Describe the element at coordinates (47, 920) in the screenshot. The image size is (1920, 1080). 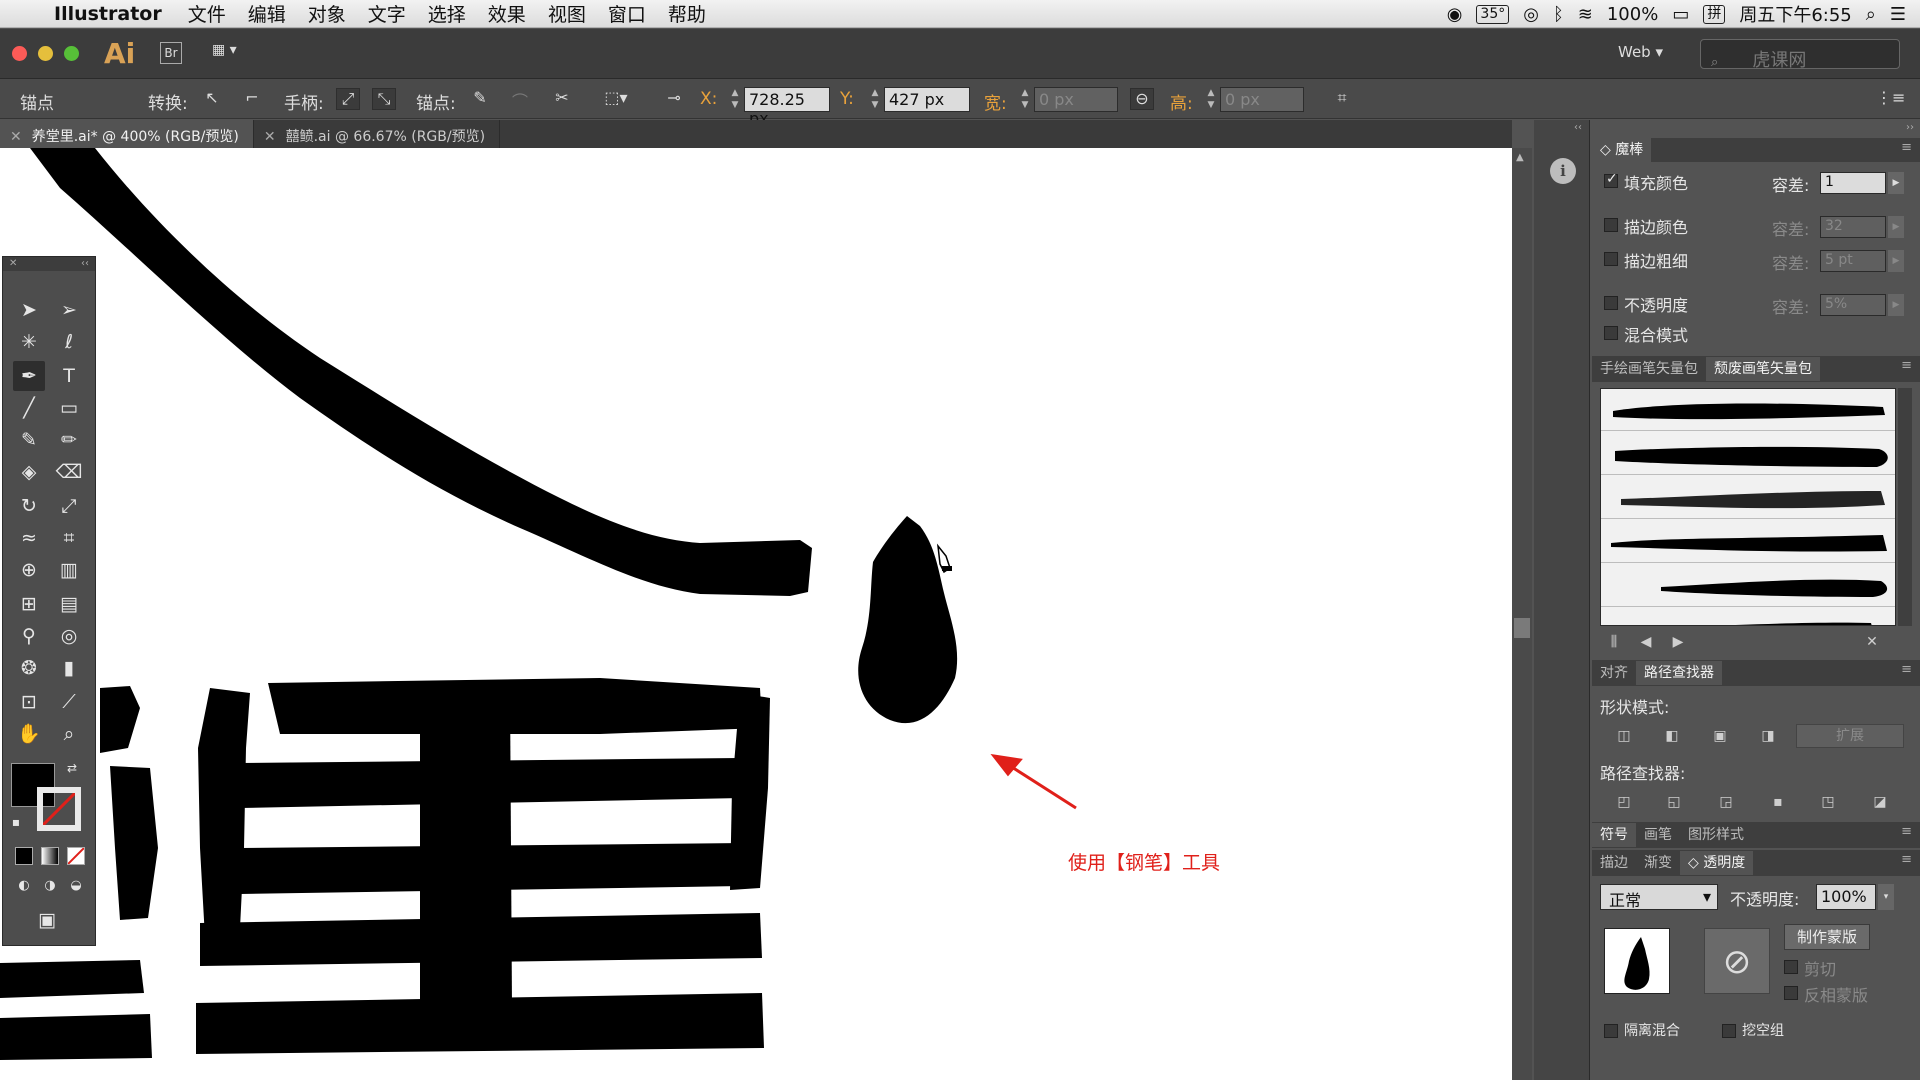
I see `screen-mode-icon: ▣` at that location.